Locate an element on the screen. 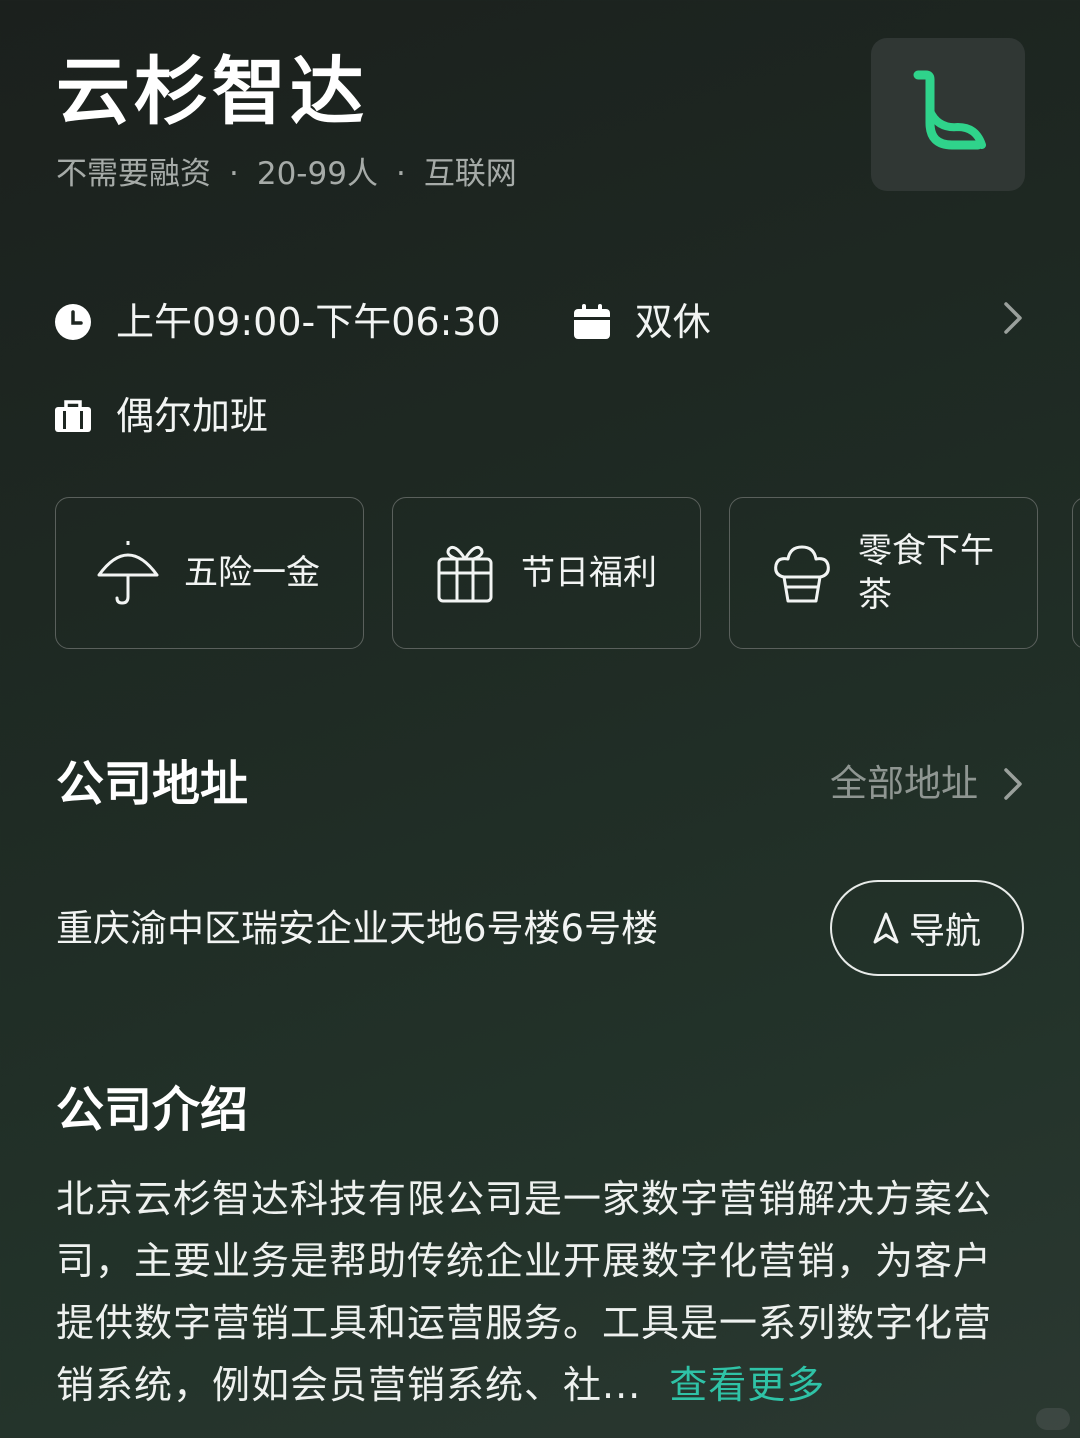  company-logo is located at coordinates (948, 114).